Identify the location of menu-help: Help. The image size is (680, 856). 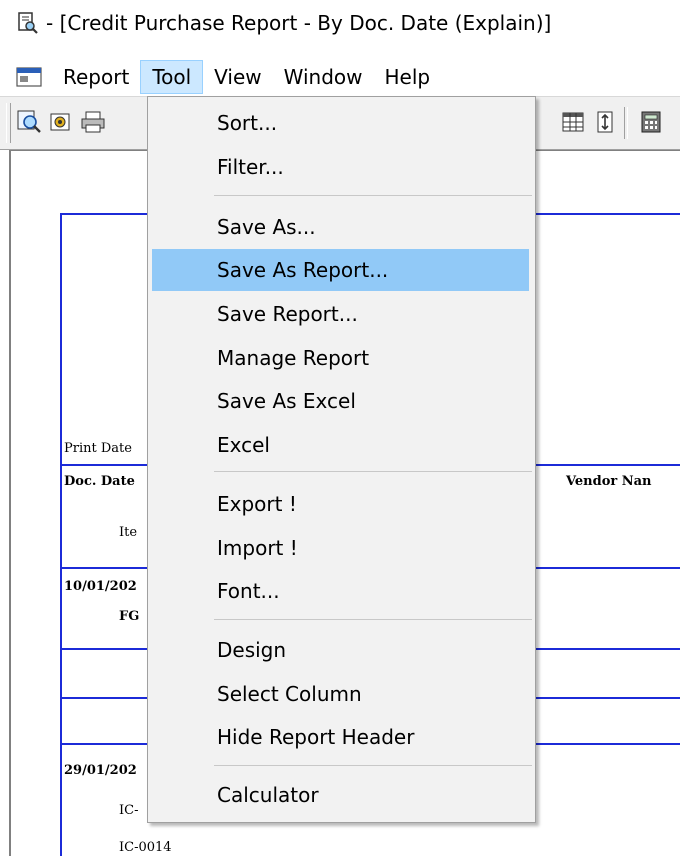
(408, 77).